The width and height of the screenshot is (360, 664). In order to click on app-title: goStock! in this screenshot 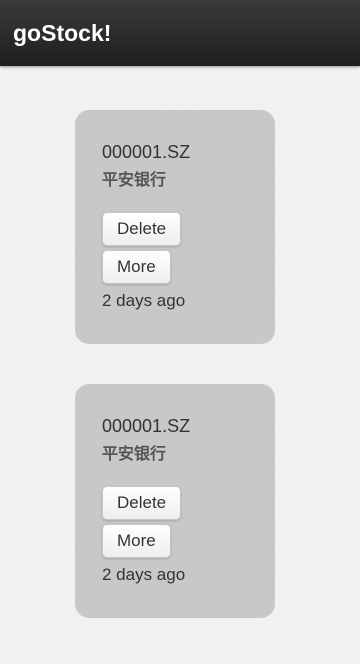, I will do `click(62, 33)`.